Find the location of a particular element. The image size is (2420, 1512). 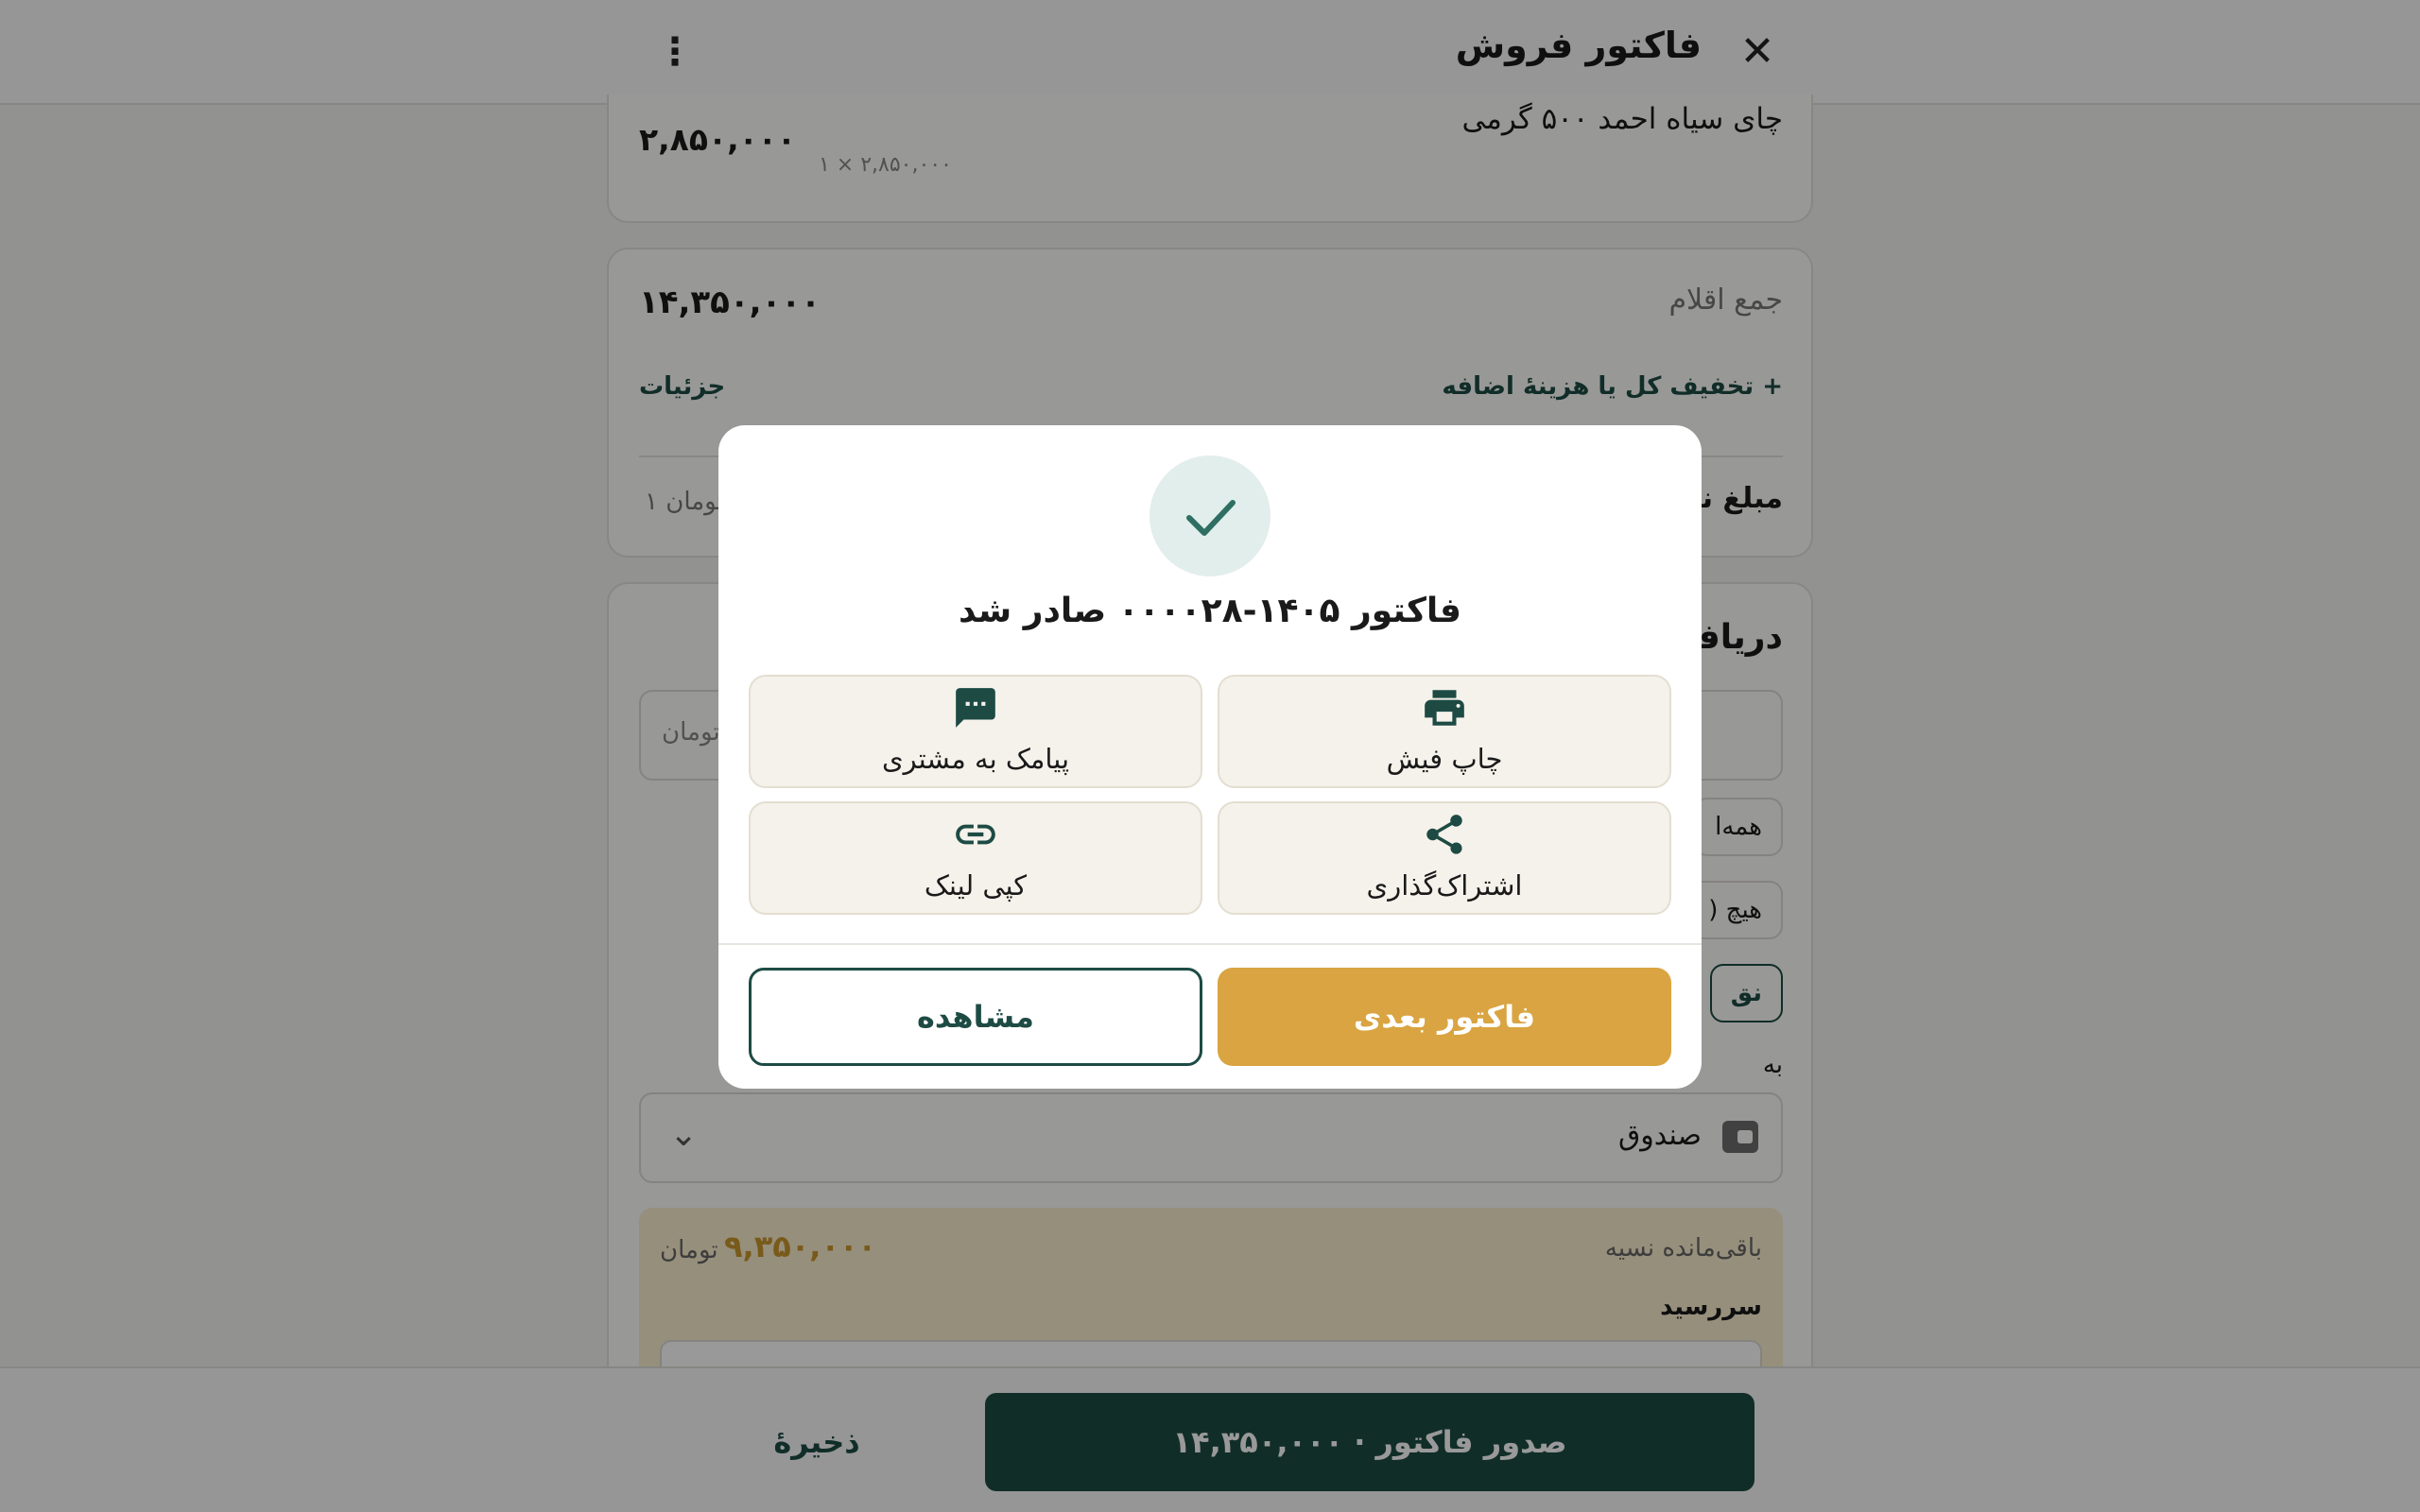

sms-customer-button: پیامک به مشتری is located at coordinates (976, 731).